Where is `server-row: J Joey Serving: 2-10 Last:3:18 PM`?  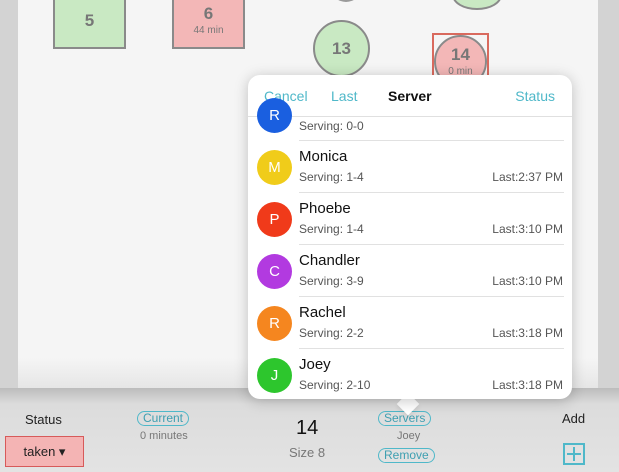
server-row: J Joey Serving: 2-10 Last:3:18 PM is located at coordinates (410, 374).